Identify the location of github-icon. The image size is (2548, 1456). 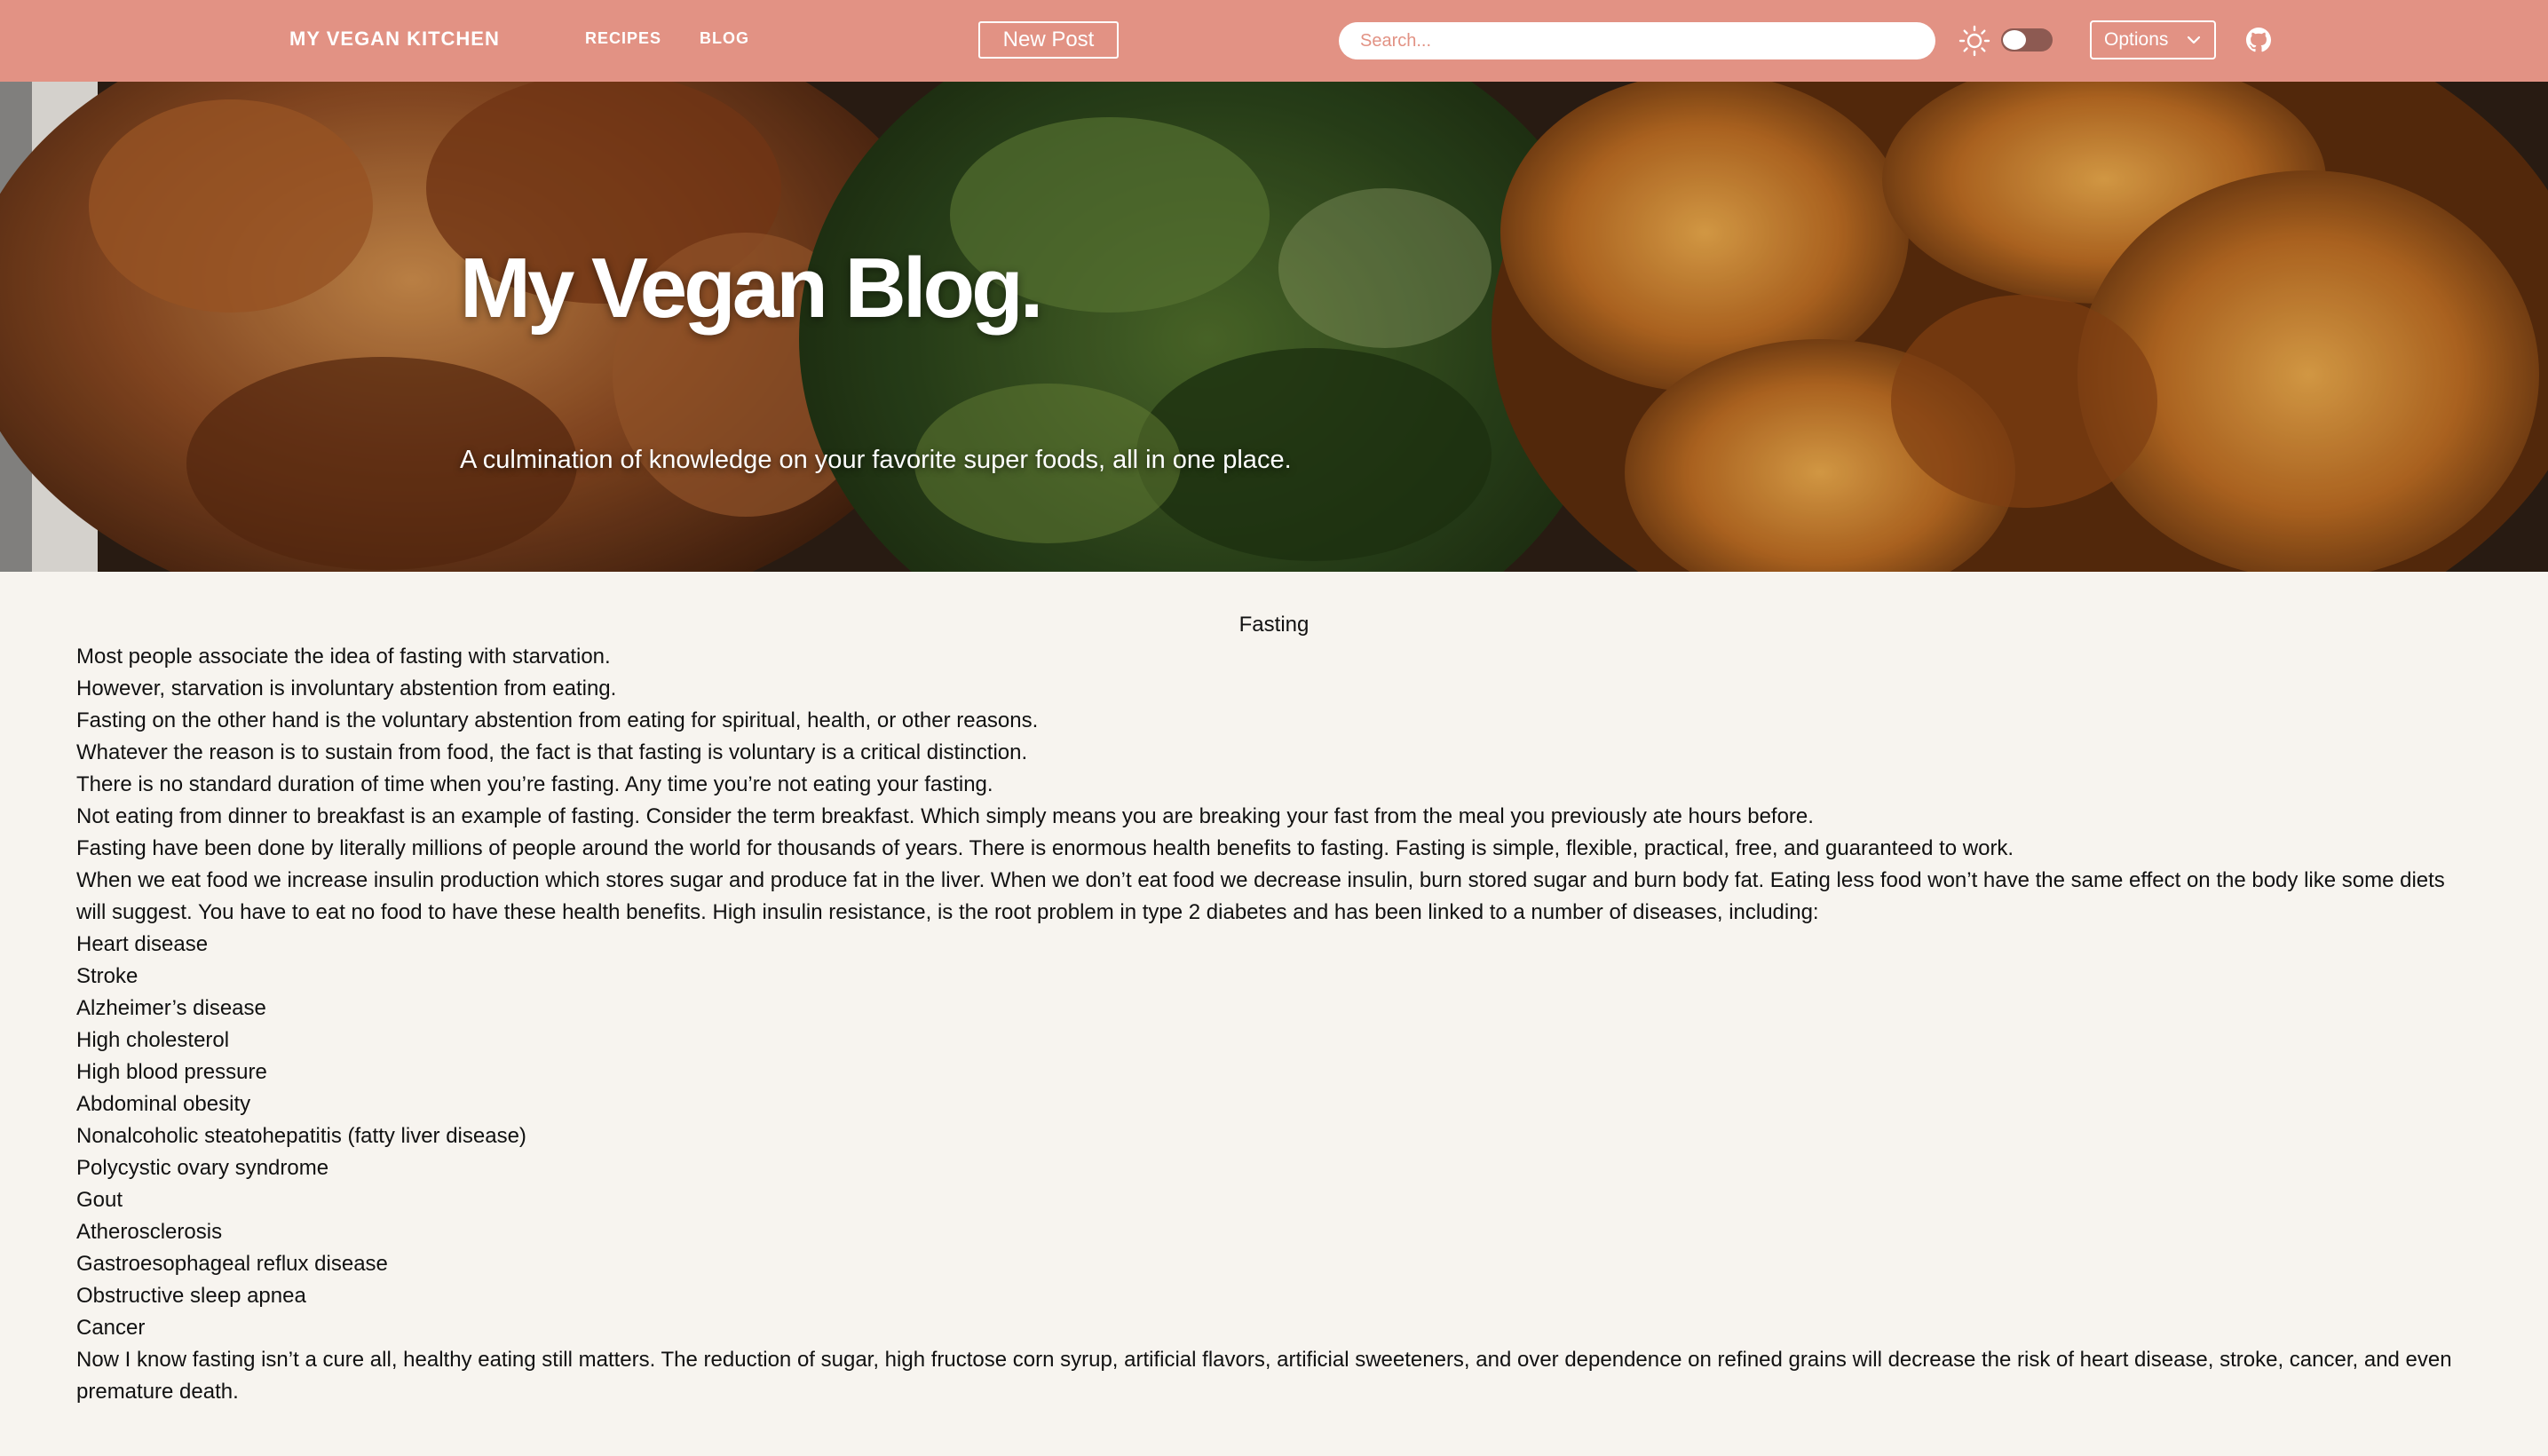
(2258, 40).